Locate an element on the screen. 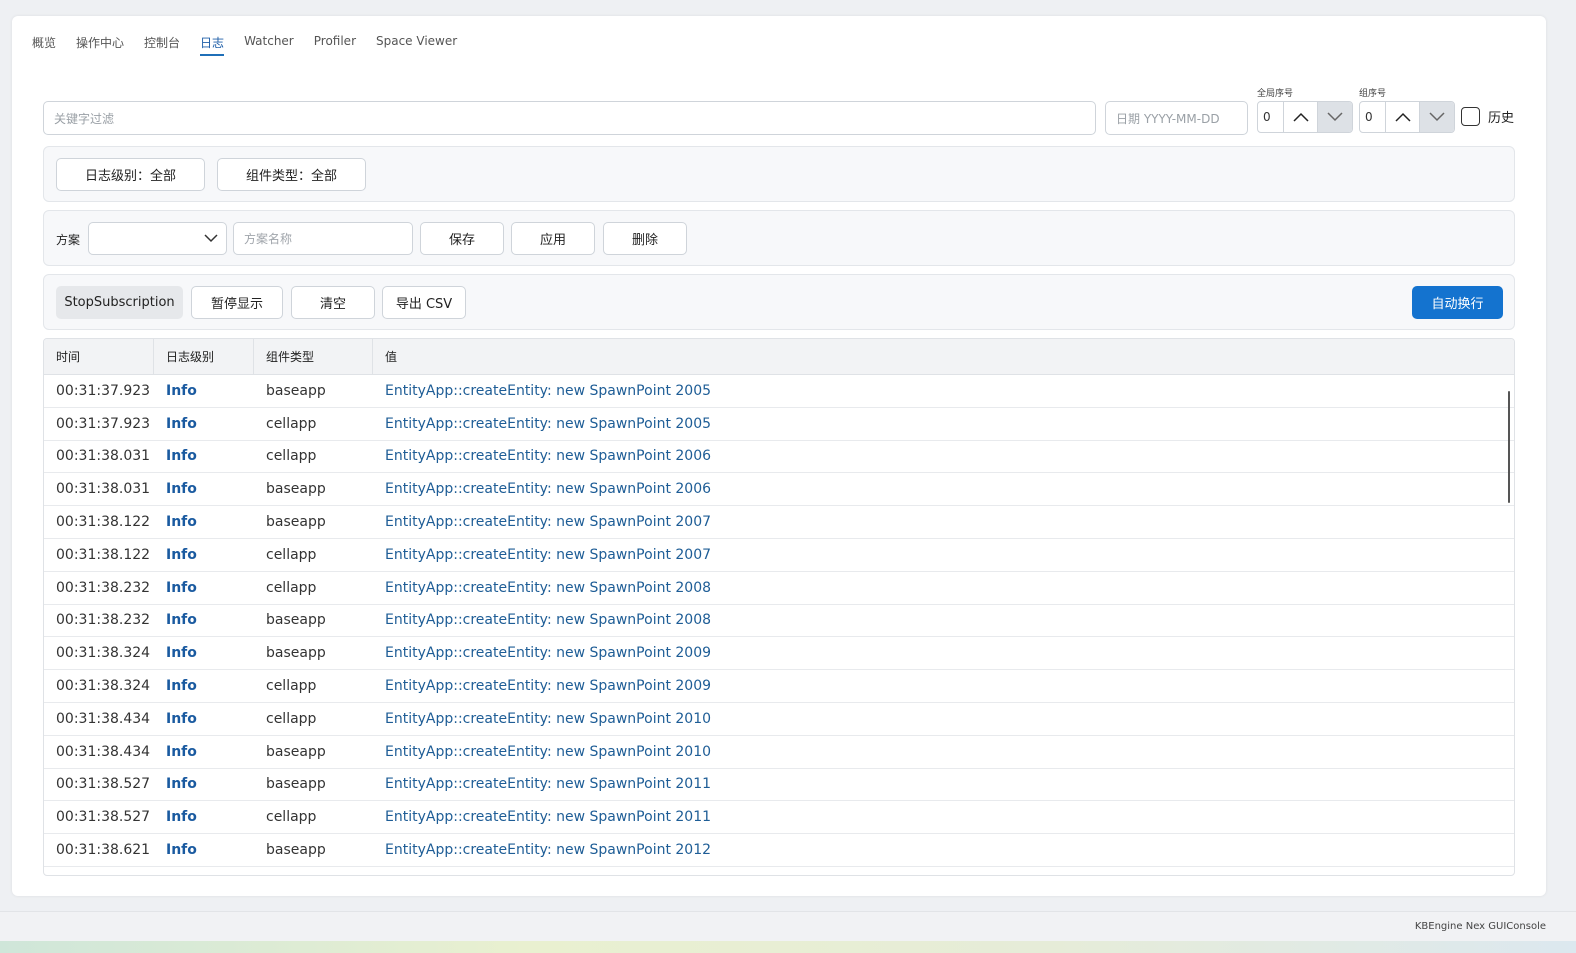  group-seq-stepper: 0 is located at coordinates (1407, 117).